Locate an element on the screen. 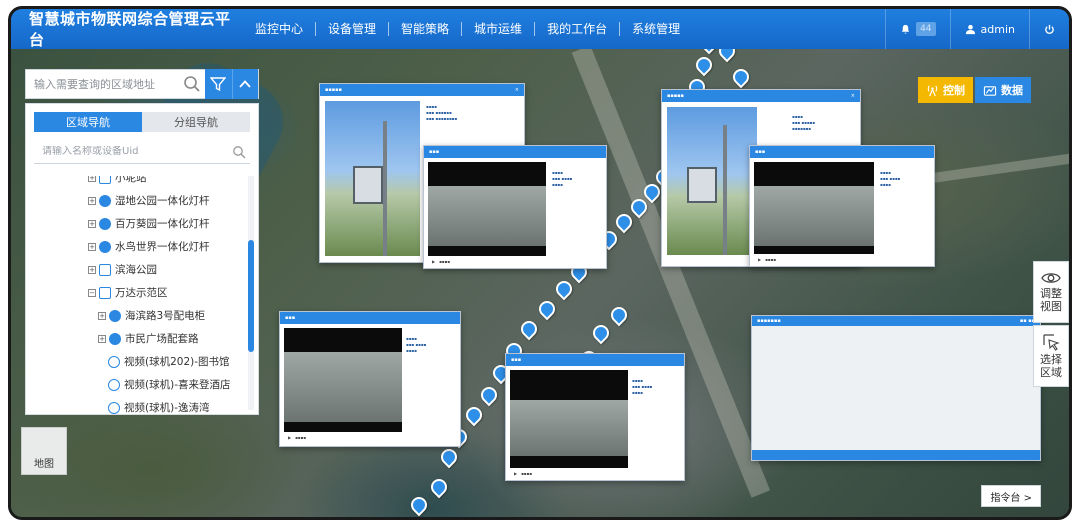 The width and height of the screenshot is (1080, 527). tree-item: + 滨海公园 is located at coordinates (135, 269).